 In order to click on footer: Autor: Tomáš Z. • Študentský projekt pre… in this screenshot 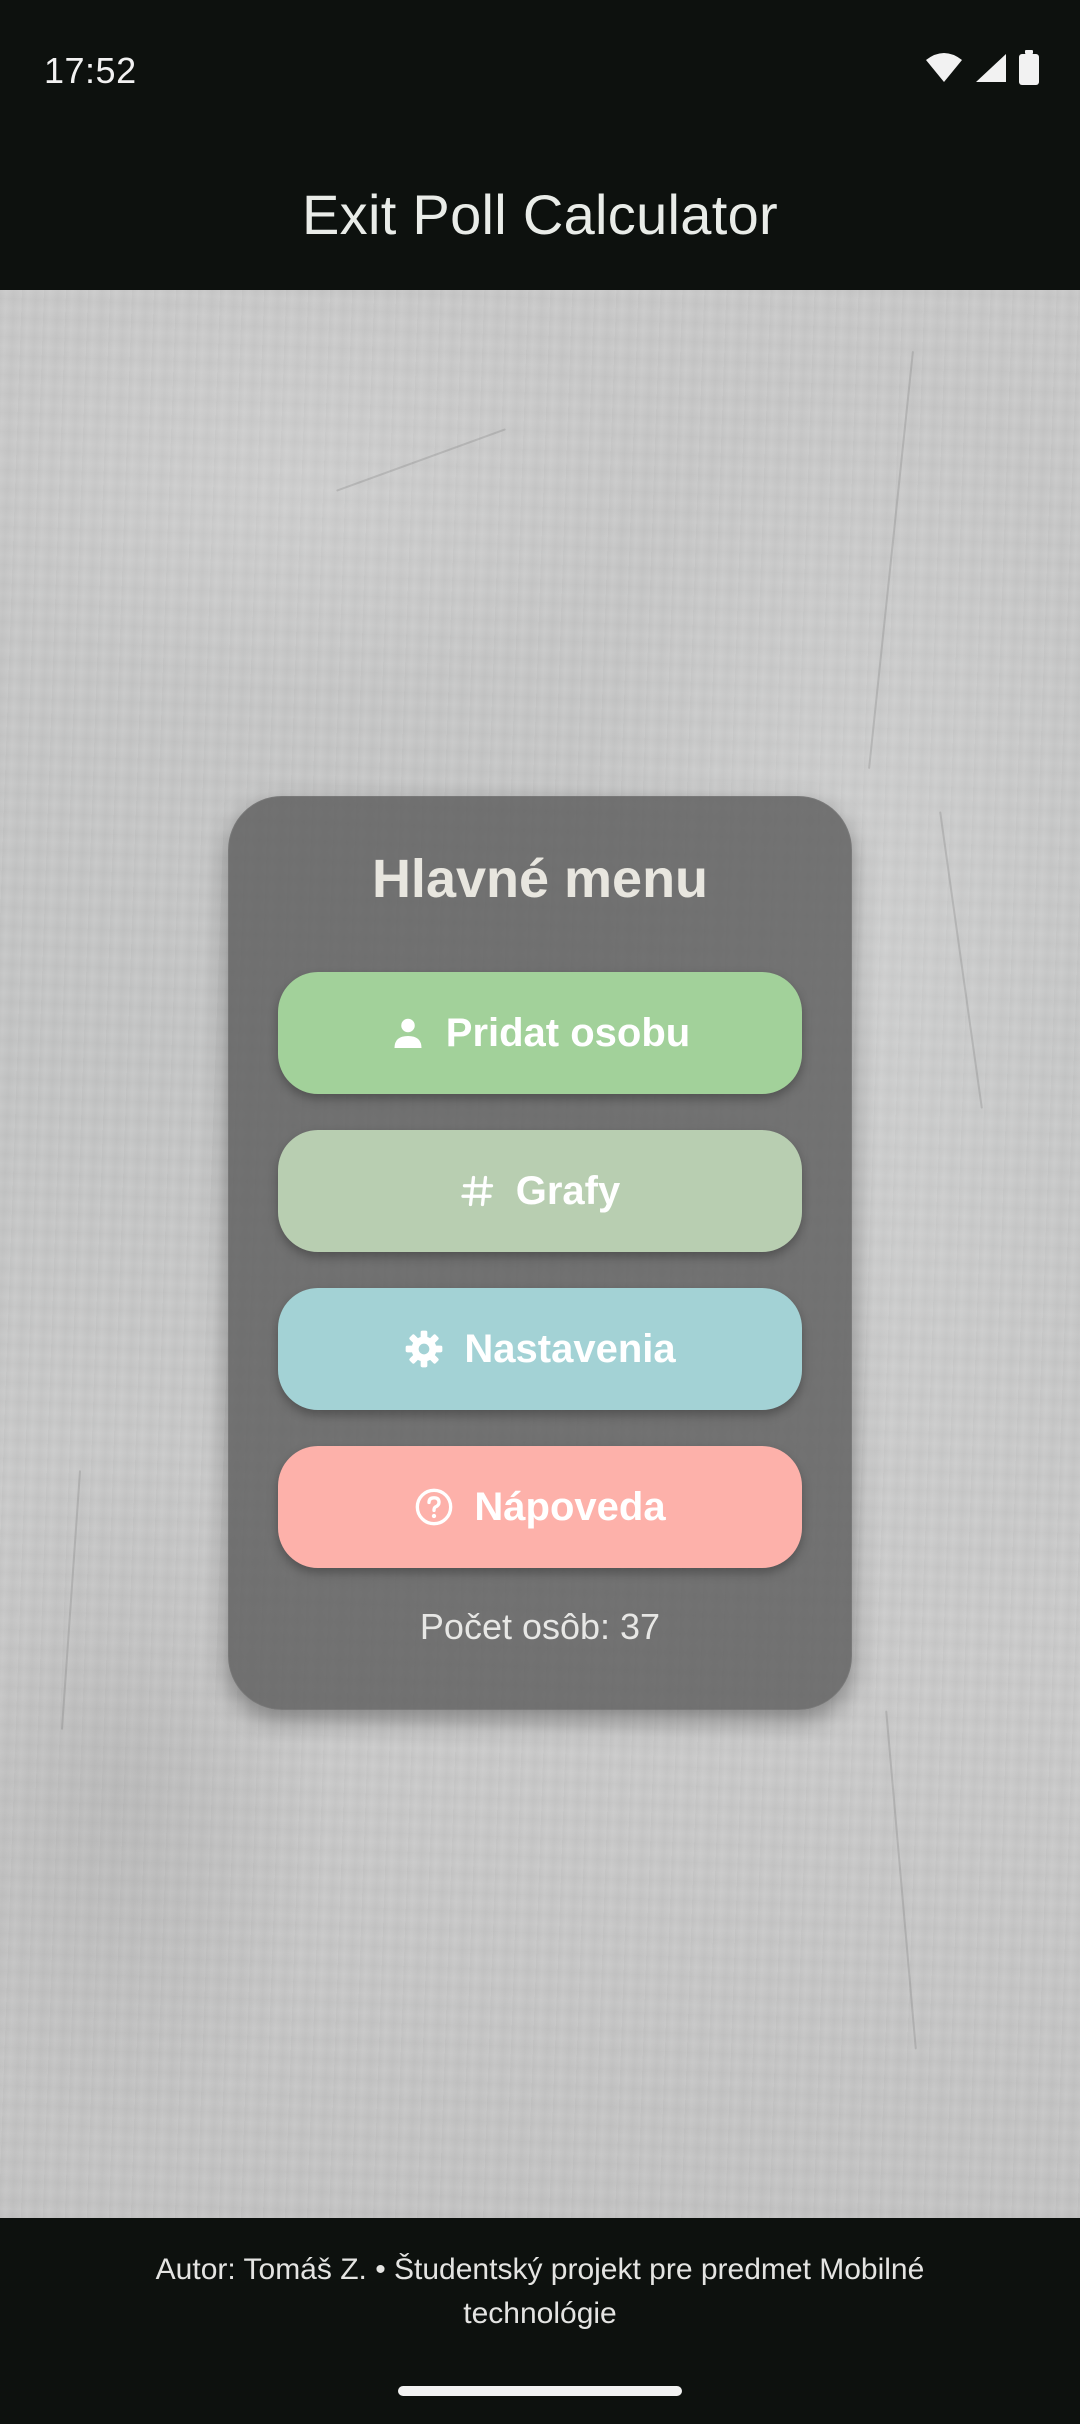, I will do `click(540, 2321)`.